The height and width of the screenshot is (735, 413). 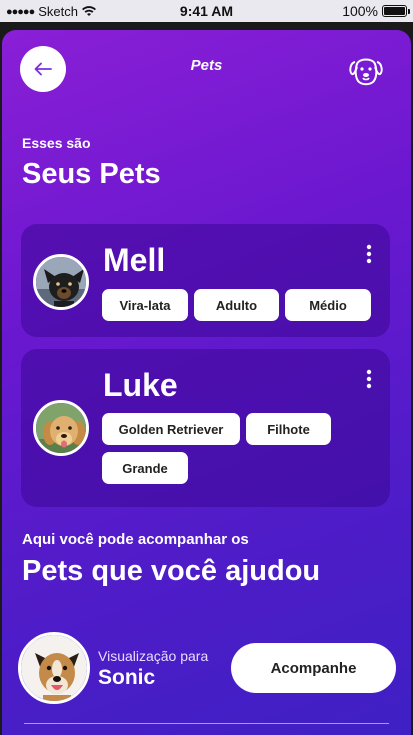 What do you see at coordinates (313, 668) in the screenshot?
I see `follow-button: Acompanhe` at bounding box center [313, 668].